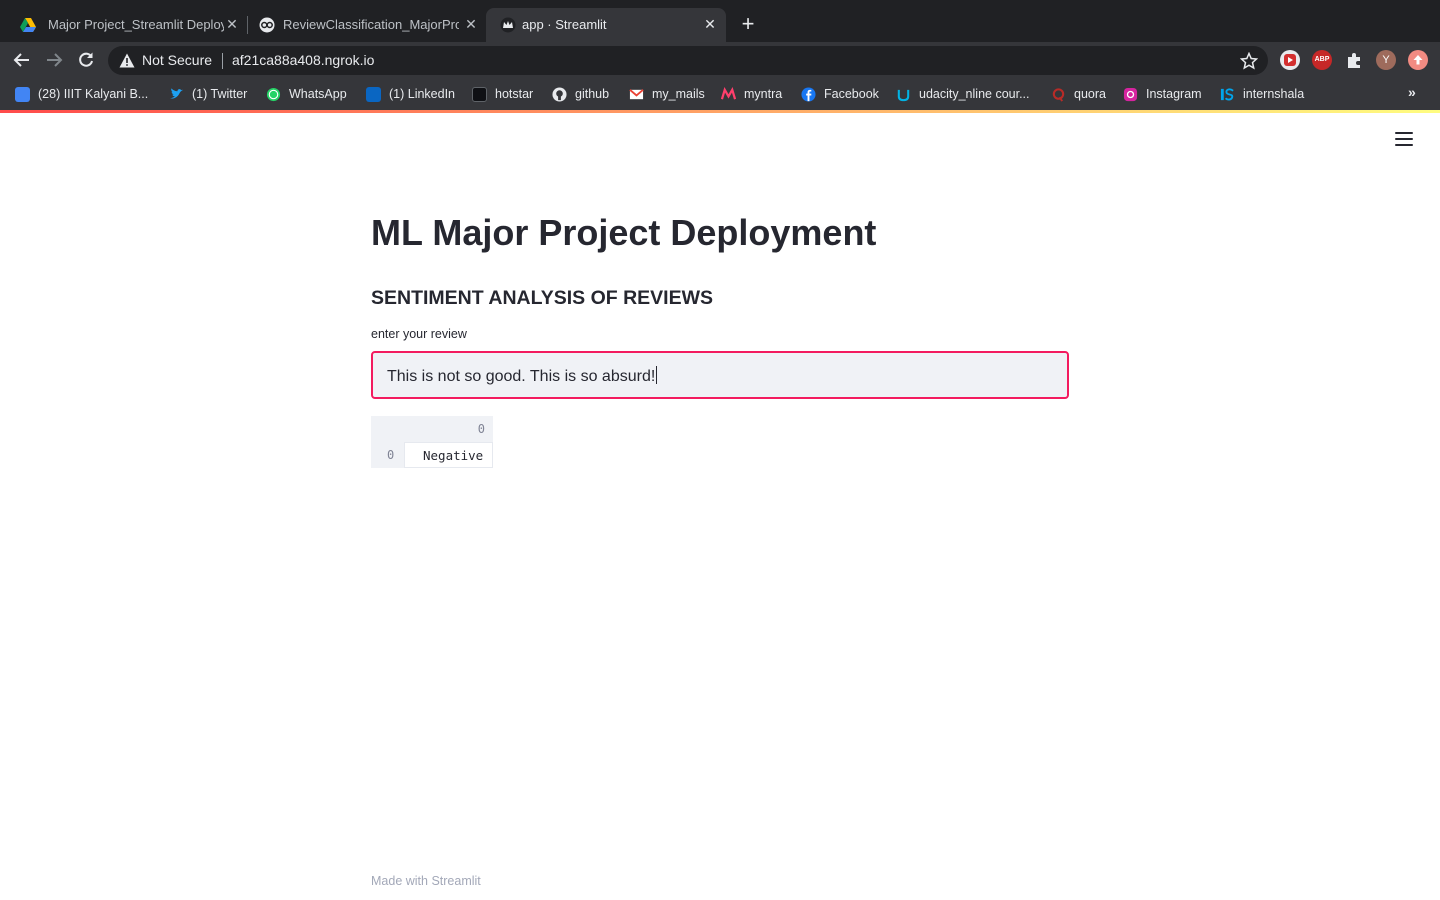  What do you see at coordinates (1227, 93) in the screenshot?
I see `internshala-icon` at bounding box center [1227, 93].